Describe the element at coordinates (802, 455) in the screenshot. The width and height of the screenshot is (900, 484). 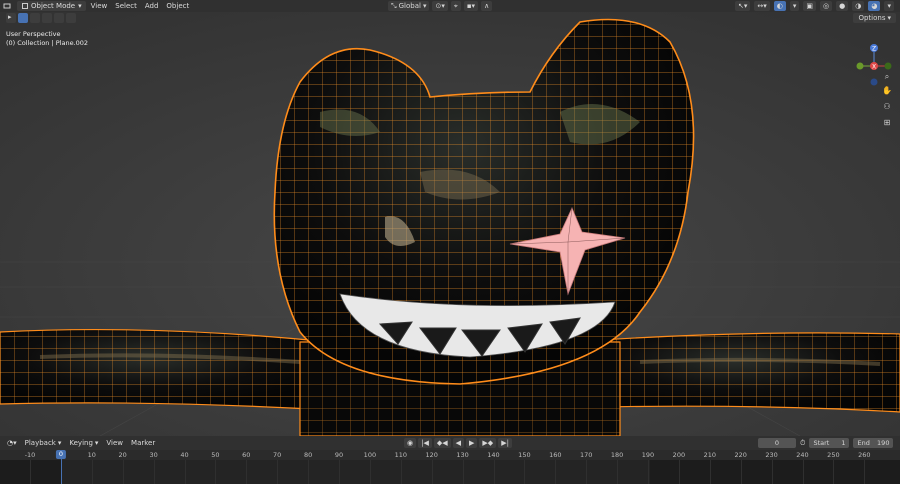
I see `ruler-tick: 240` at that location.